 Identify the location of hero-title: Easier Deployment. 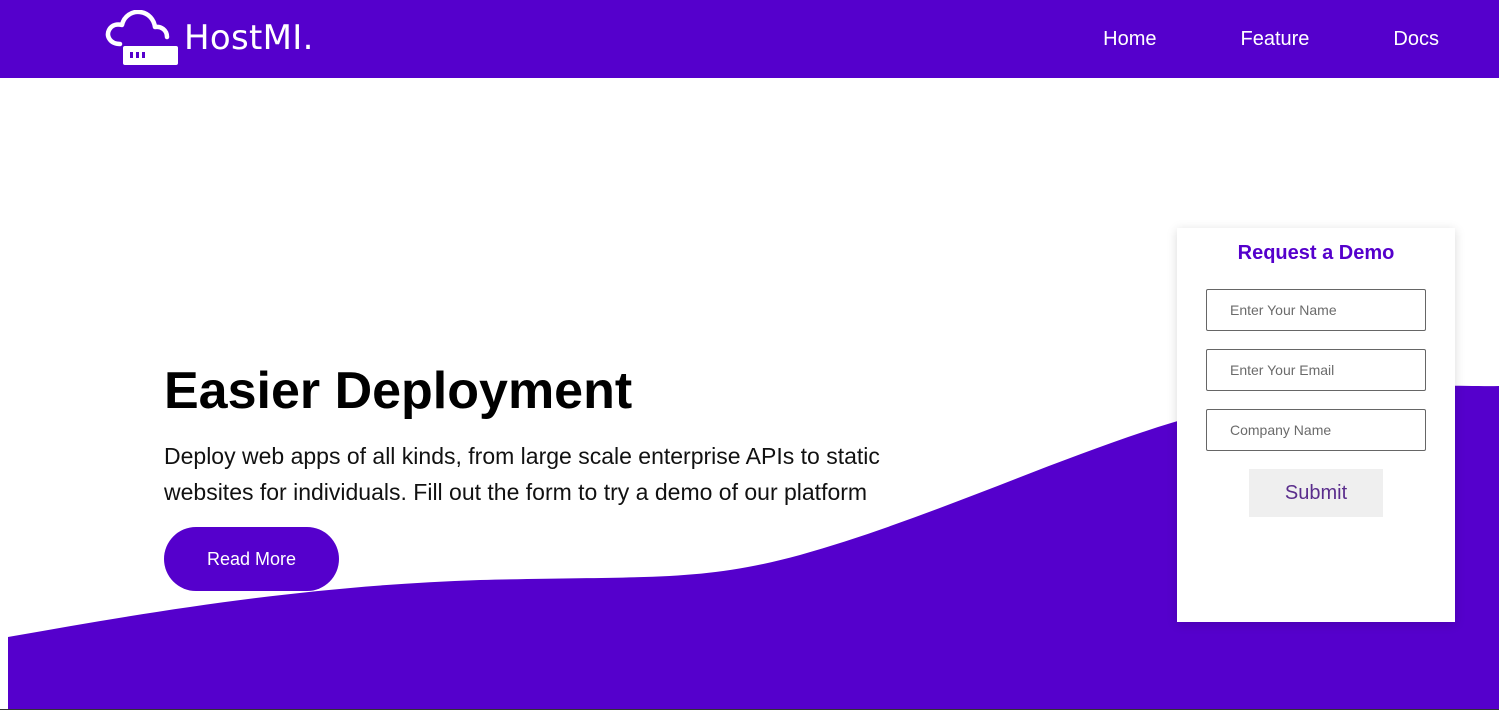
(398, 391).